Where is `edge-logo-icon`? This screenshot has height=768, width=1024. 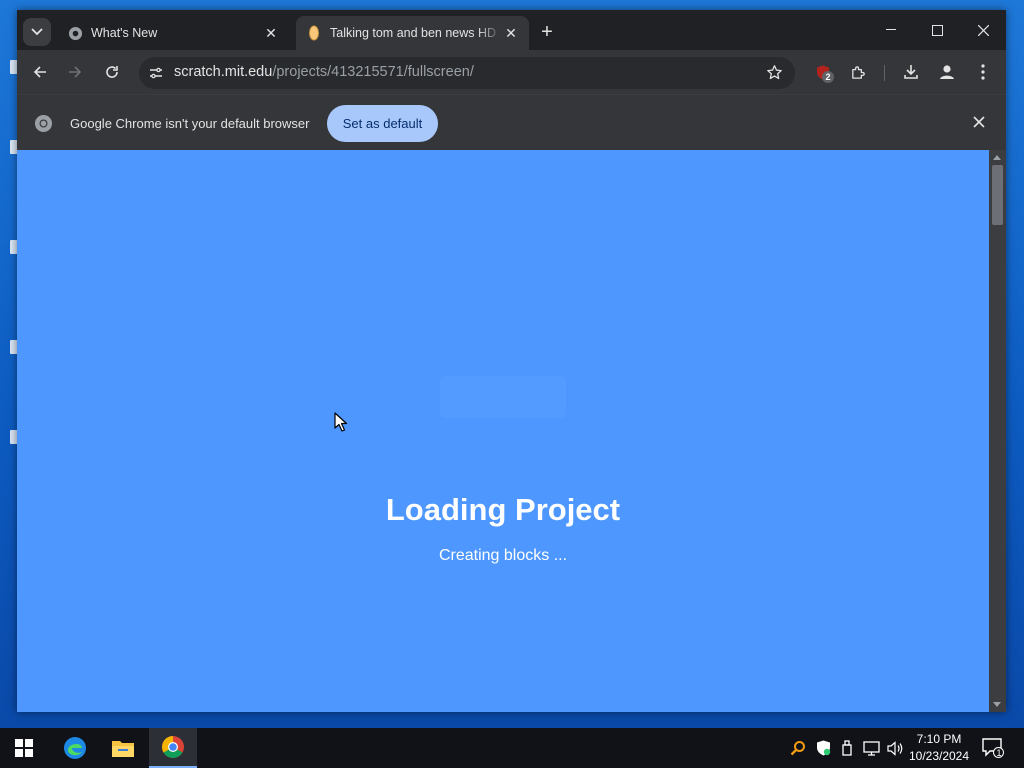 edge-logo-icon is located at coordinates (75, 748).